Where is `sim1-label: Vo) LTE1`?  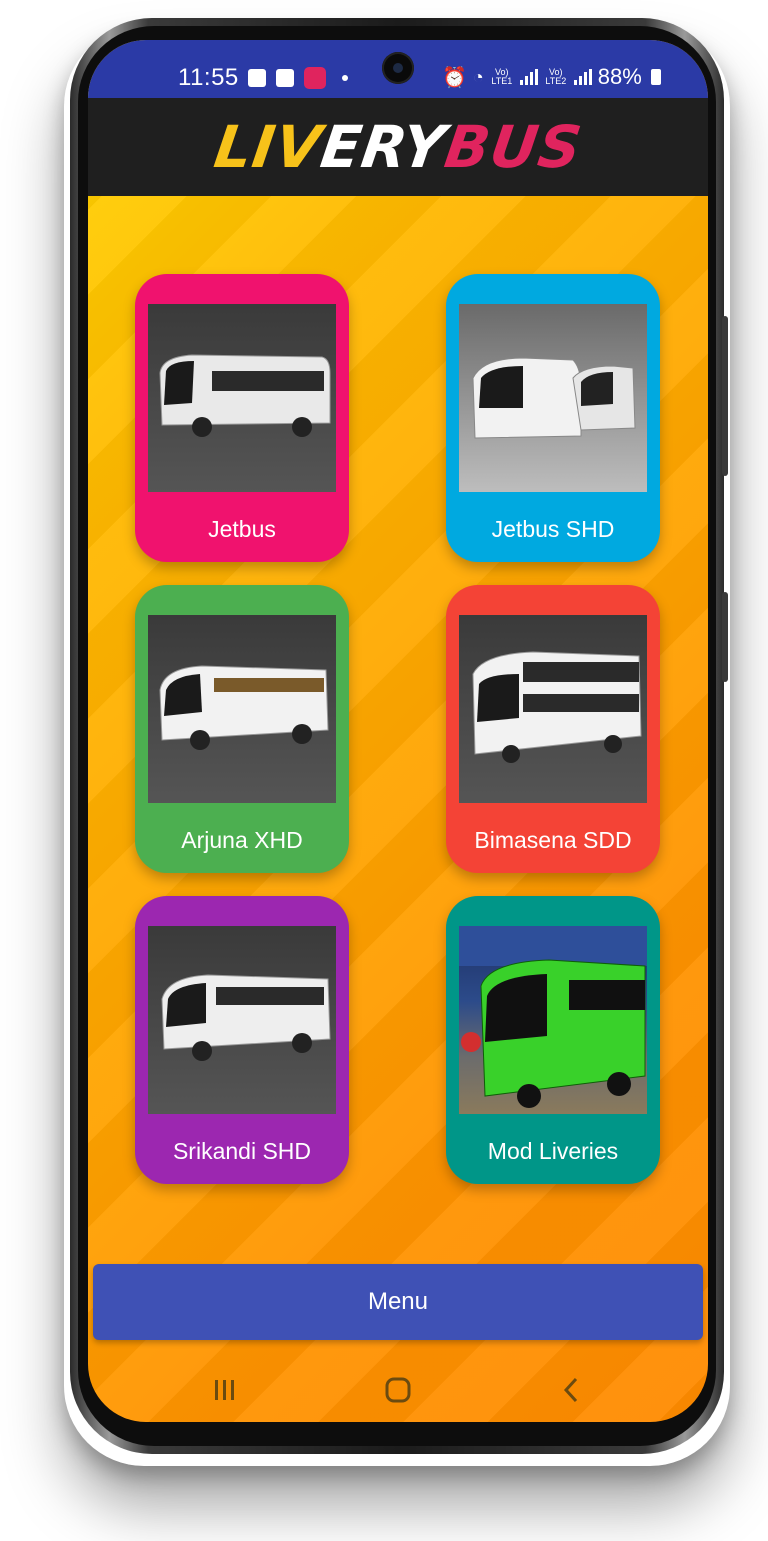
sim1-label: Vo) LTE1 is located at coordinates (502, 76).